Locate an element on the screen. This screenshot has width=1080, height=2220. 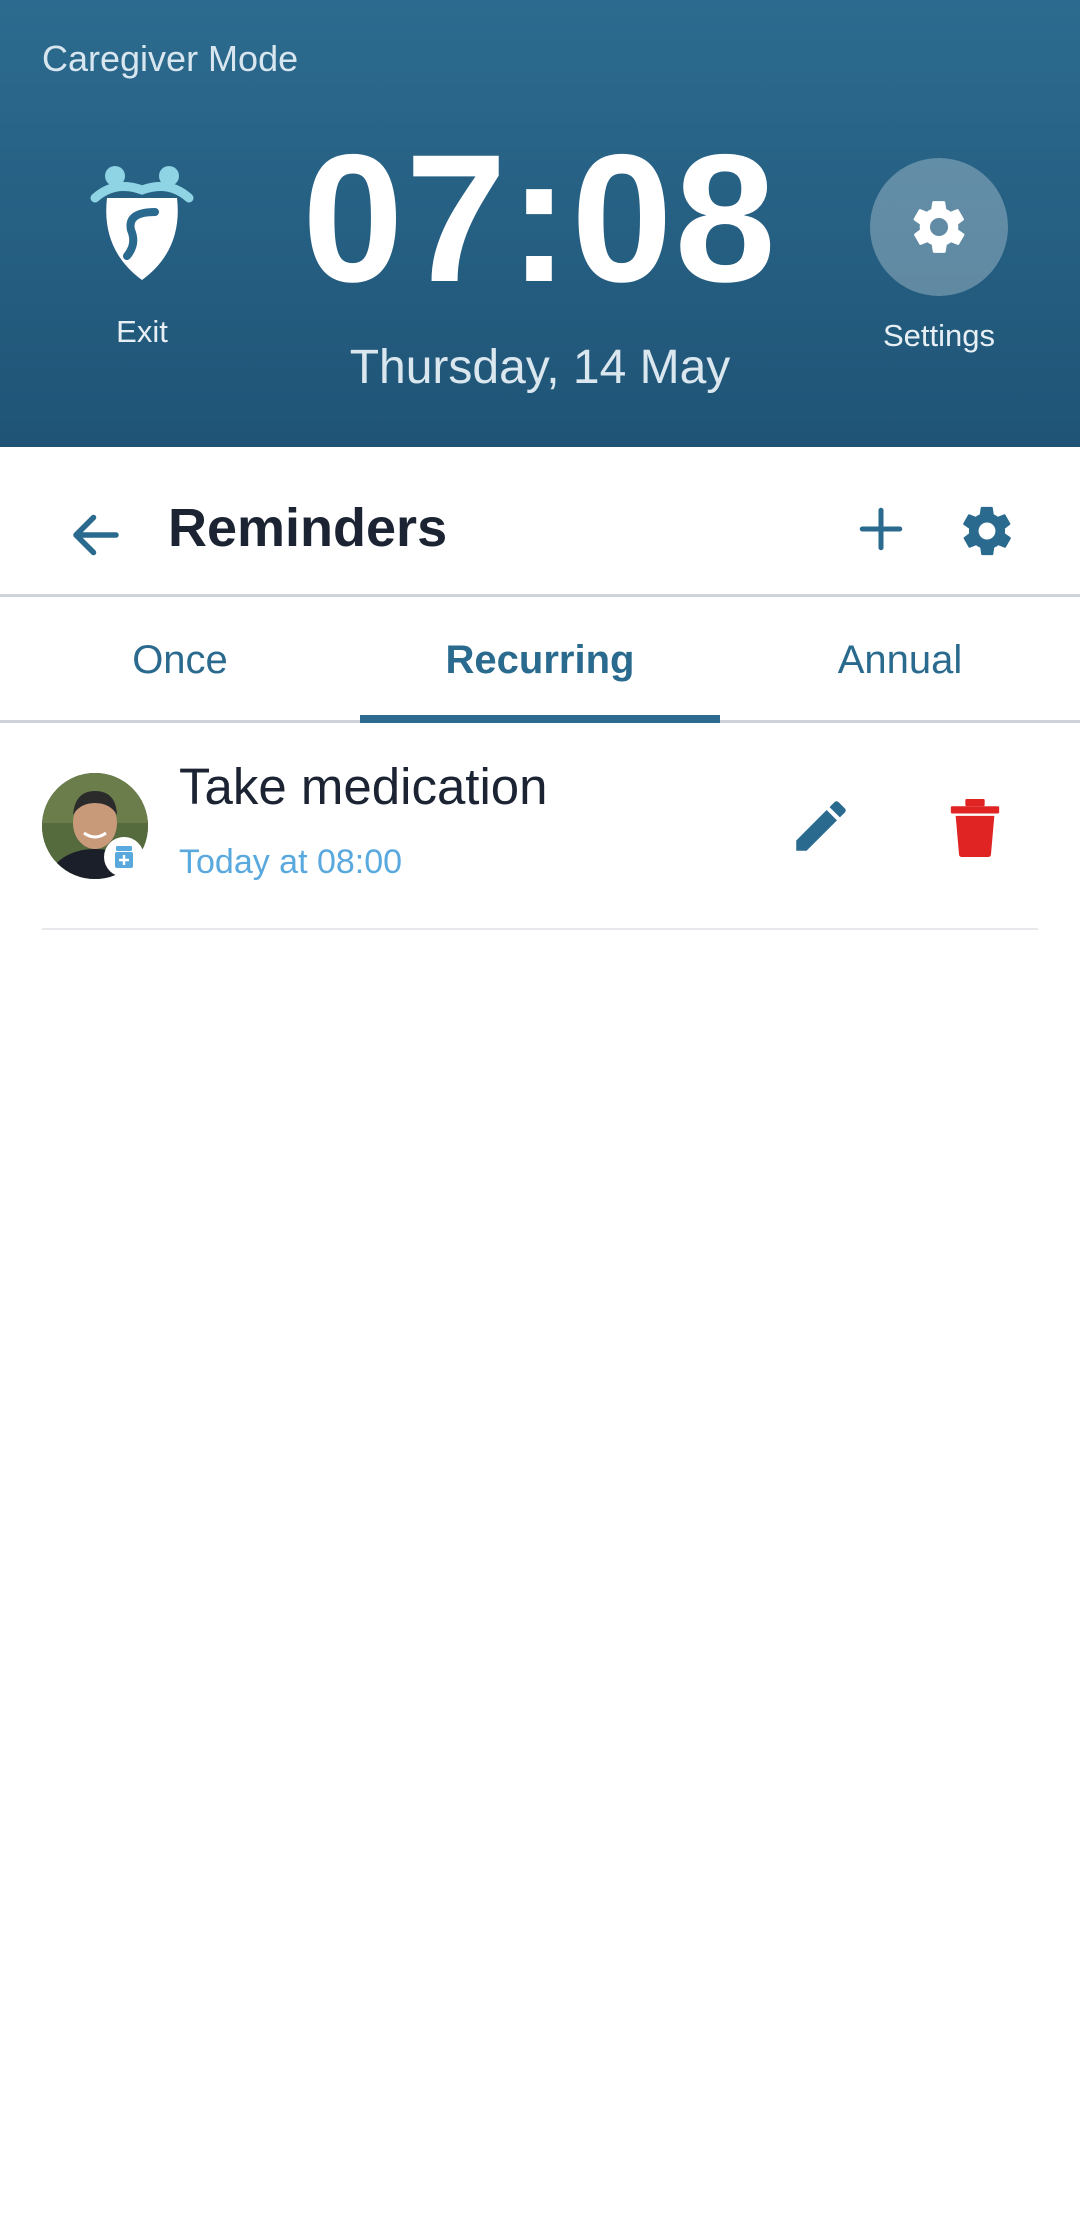
reminder-schedule: Today at 08:00 is located at coordinates (291, 862).